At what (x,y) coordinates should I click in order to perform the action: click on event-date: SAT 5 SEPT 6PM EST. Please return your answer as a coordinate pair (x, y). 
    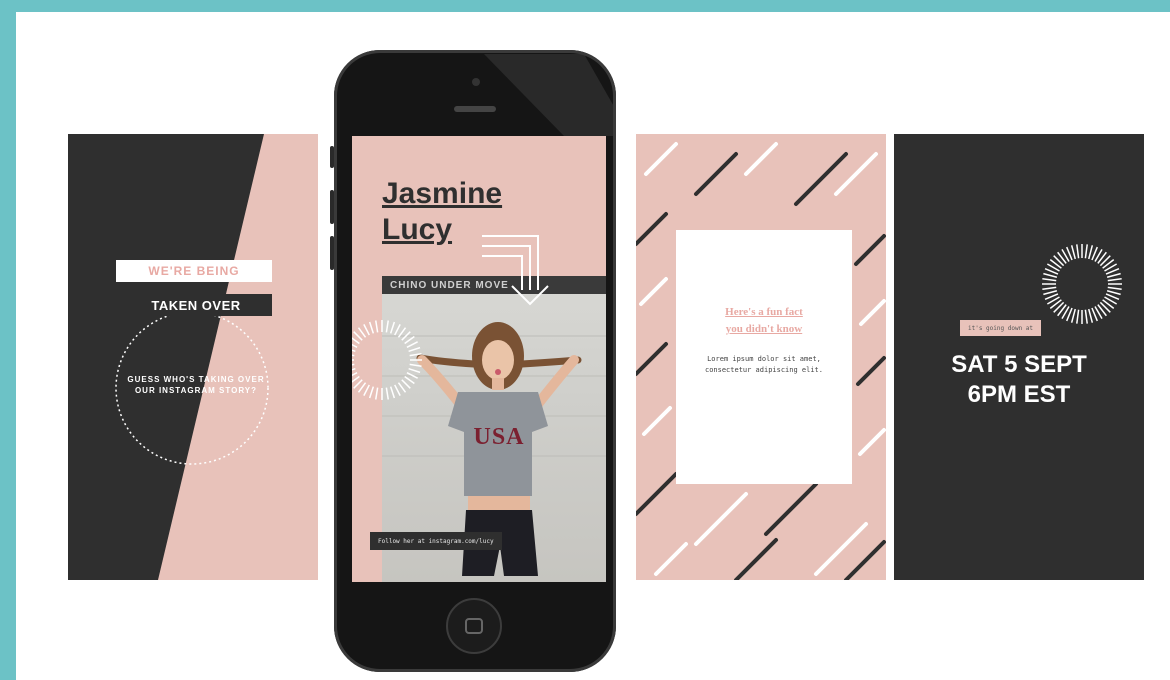
    Looking at the image, I should click on (1019, 380).